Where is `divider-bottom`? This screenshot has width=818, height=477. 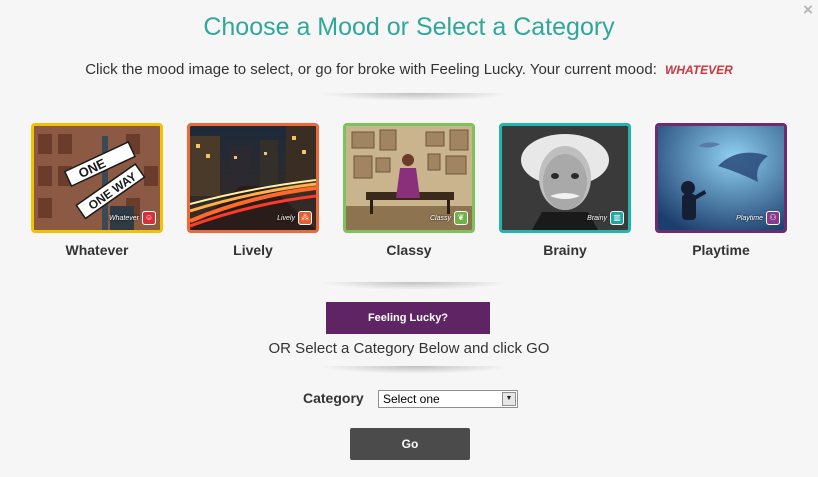
divider-bottom is located at coordinates (415, 370).